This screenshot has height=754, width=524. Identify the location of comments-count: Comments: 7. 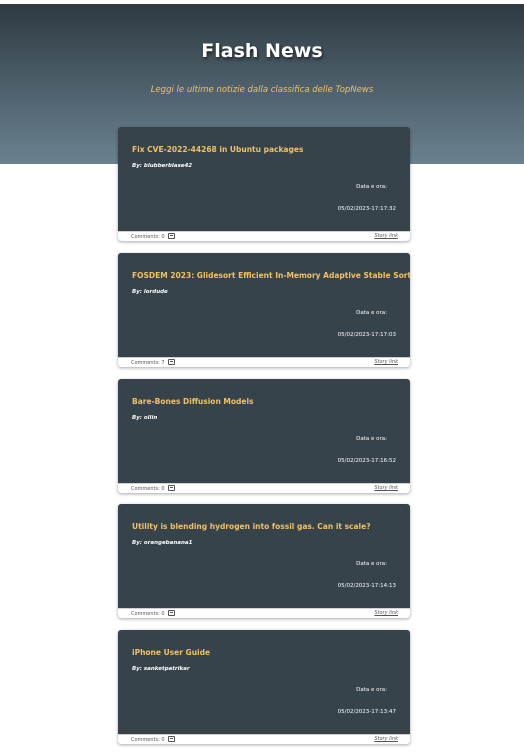
(153, 362).